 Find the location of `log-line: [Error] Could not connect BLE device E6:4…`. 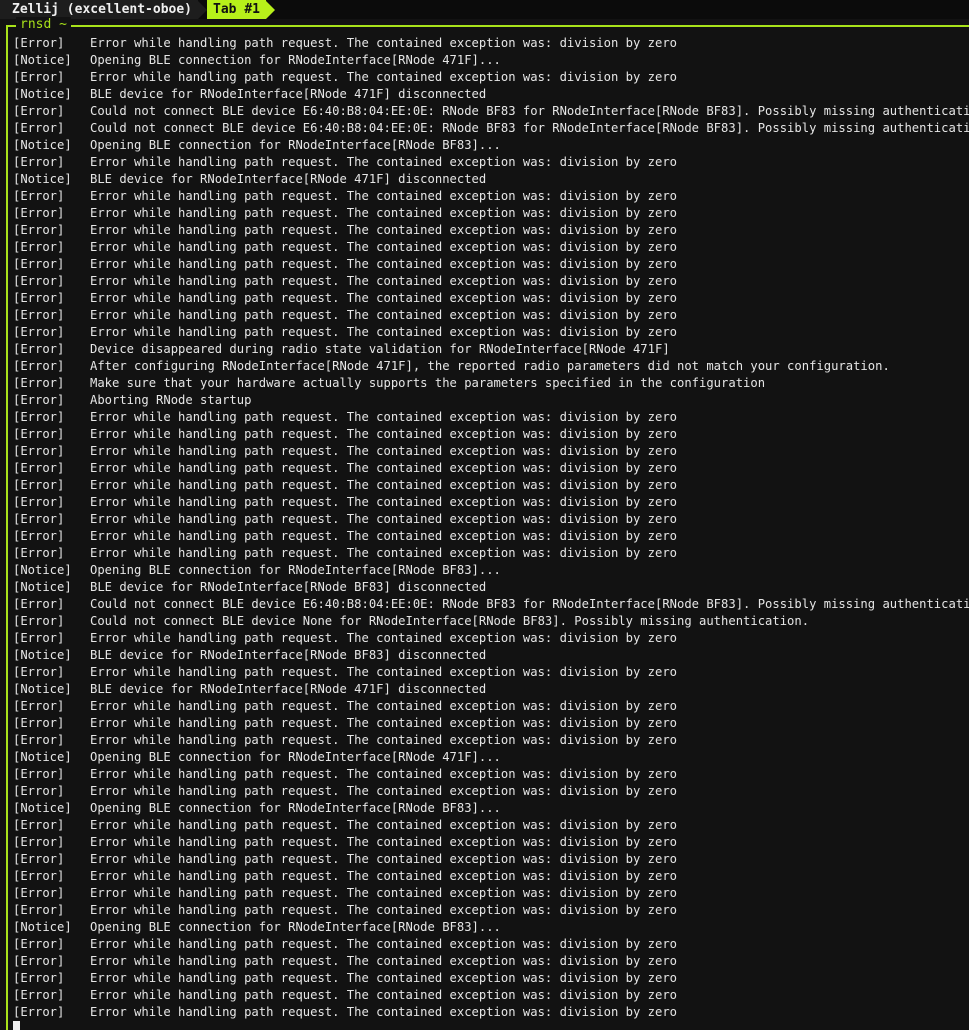

log-line: [Error] Could not connect BLE device E6:4… is located at coordinates (491, 128).